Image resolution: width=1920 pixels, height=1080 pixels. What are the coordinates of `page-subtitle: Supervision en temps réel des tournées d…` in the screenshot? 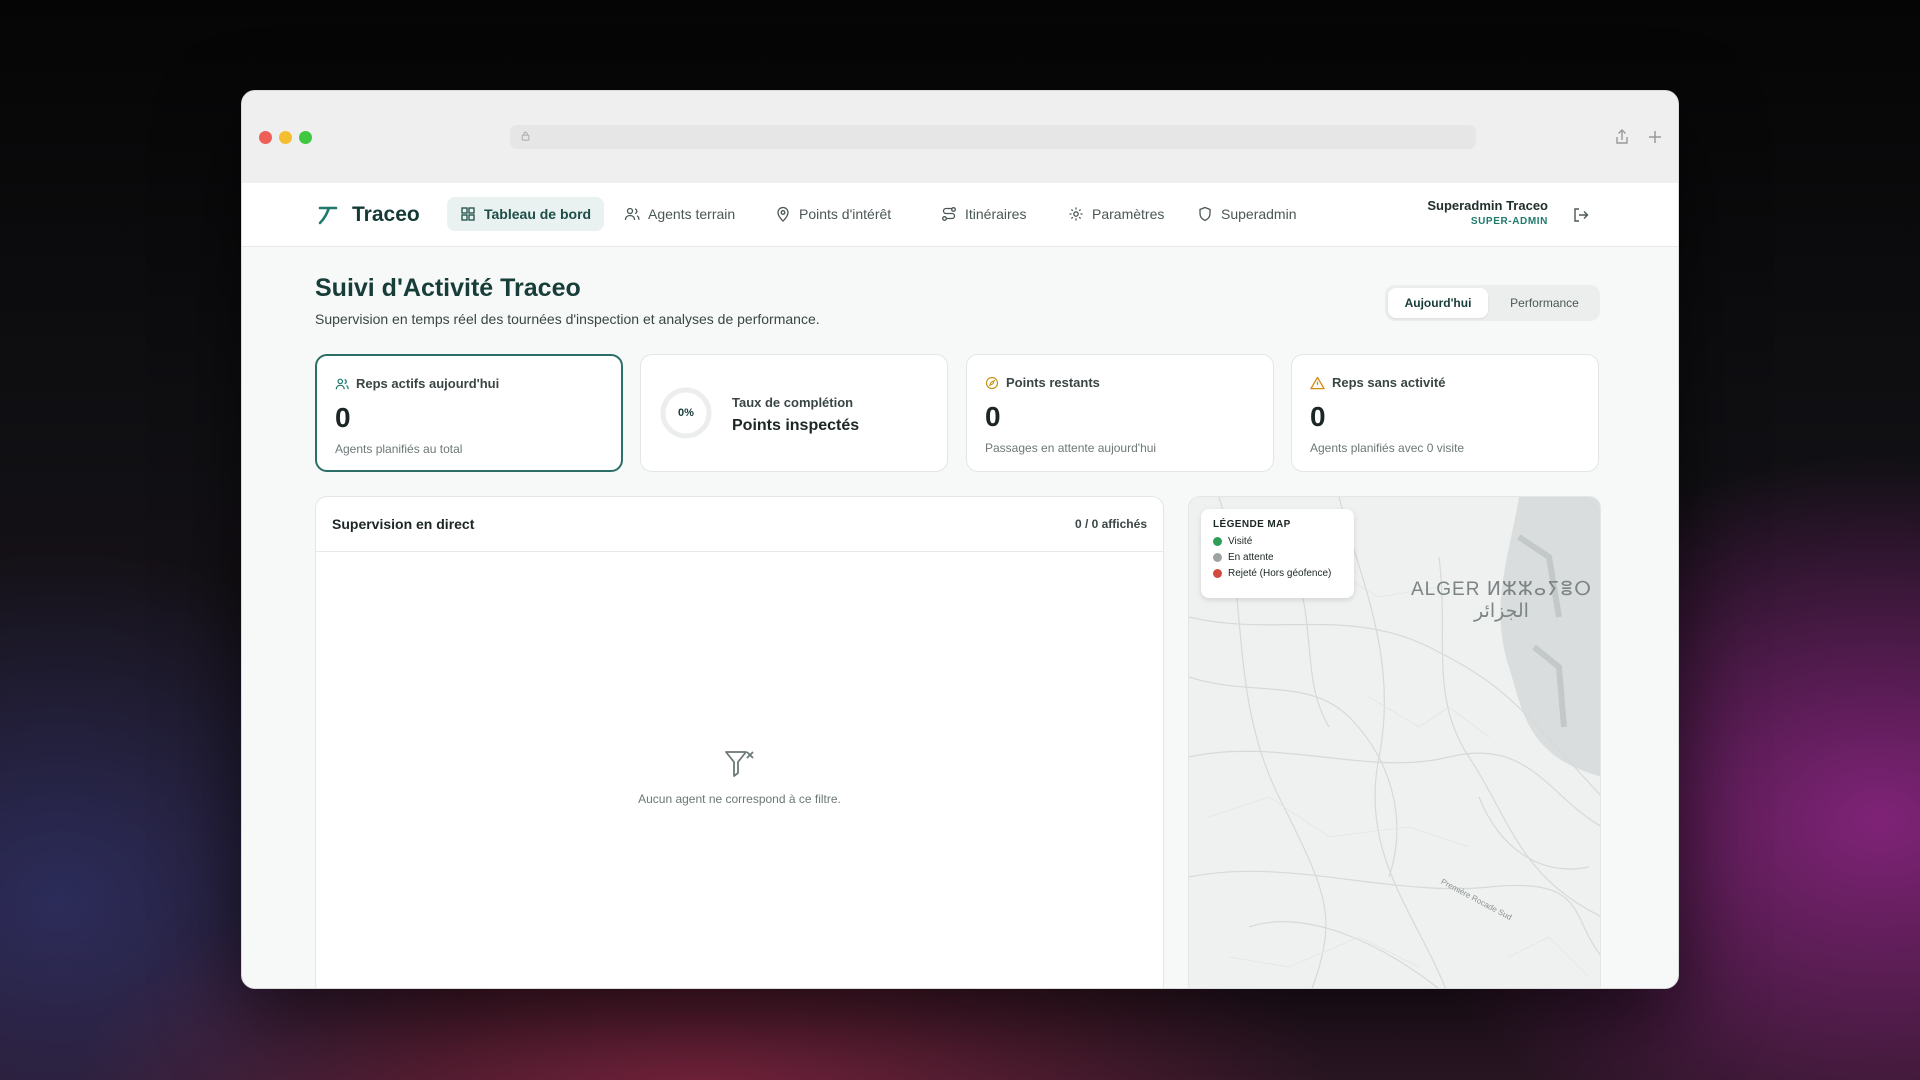 It's located at (567, 319).